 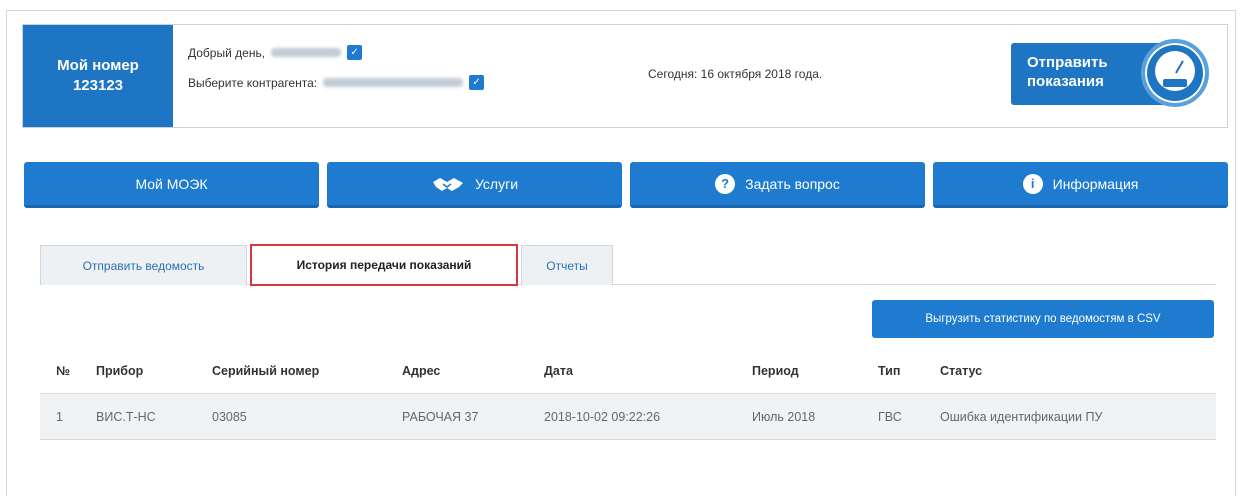 I want to click on tab-send-statement: Отправить ведомость, so click(x=143, y=265).